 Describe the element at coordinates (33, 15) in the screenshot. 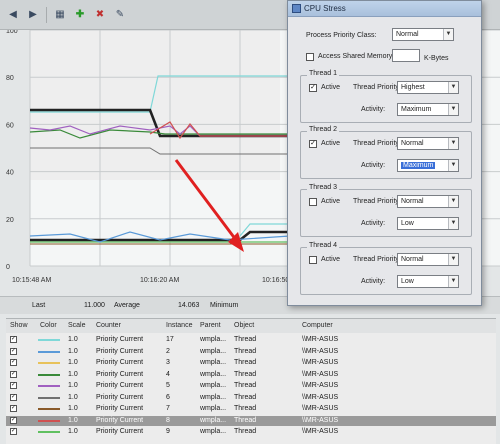

I see `forward-icon: ▶` at that location.